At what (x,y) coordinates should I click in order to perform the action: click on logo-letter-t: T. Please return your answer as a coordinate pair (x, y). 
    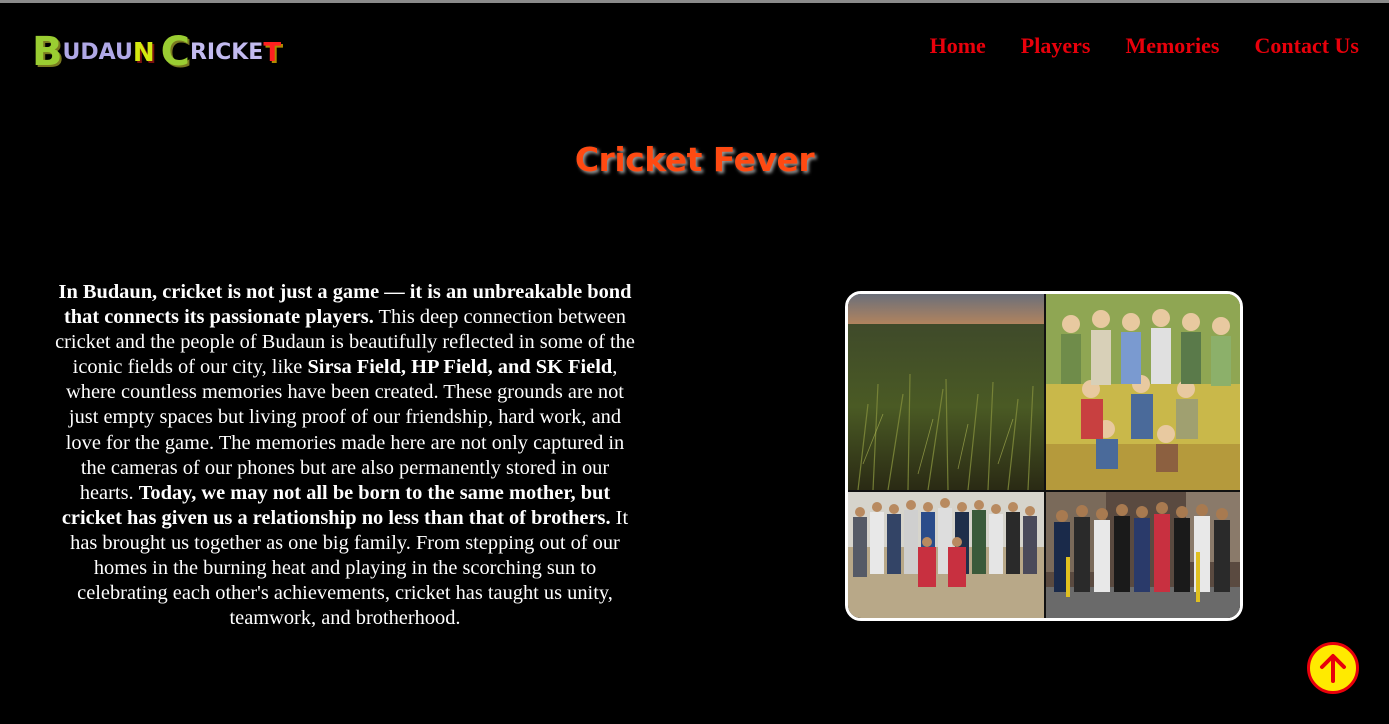
    Looking at the image, I should click on (272, 53).